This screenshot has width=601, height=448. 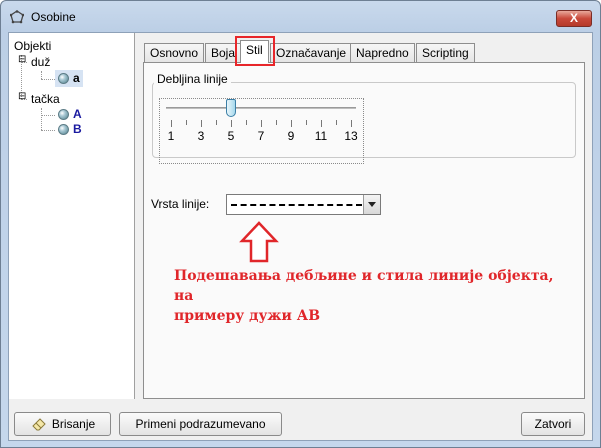 What do you see at coordinates (73, 424) in the screenshot?
I see `delete-button-label: Brisanje` at bounding box center [73, 424].